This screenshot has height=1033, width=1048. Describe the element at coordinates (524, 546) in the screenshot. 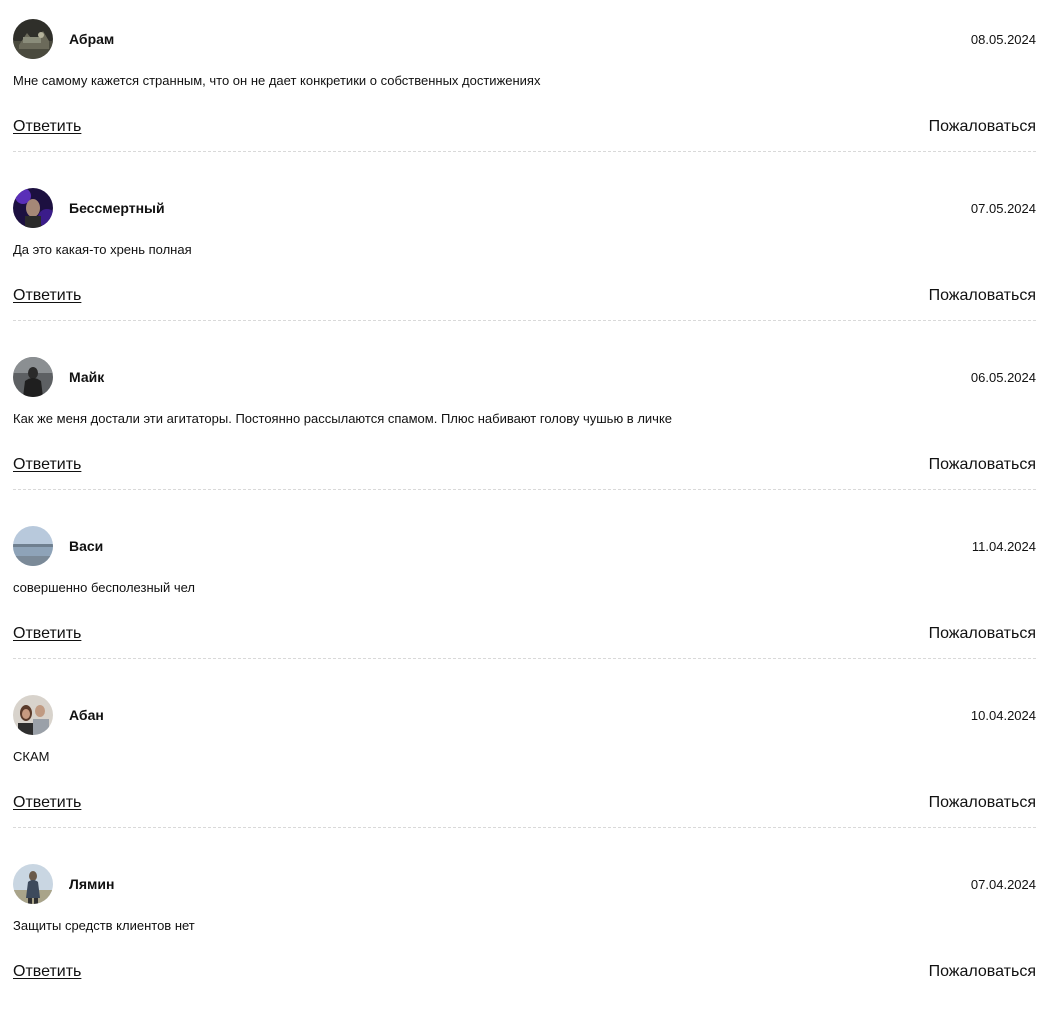

I see `comment-header: Васи 11.04.2024` at that location.